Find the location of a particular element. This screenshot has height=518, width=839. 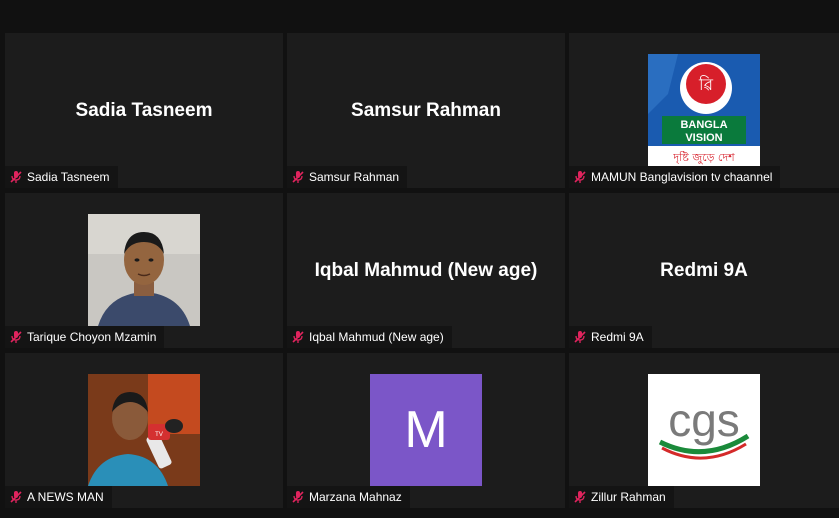

participant-display-name: Iqbal Mahmud (New age) is located at coordinates (426, 270).